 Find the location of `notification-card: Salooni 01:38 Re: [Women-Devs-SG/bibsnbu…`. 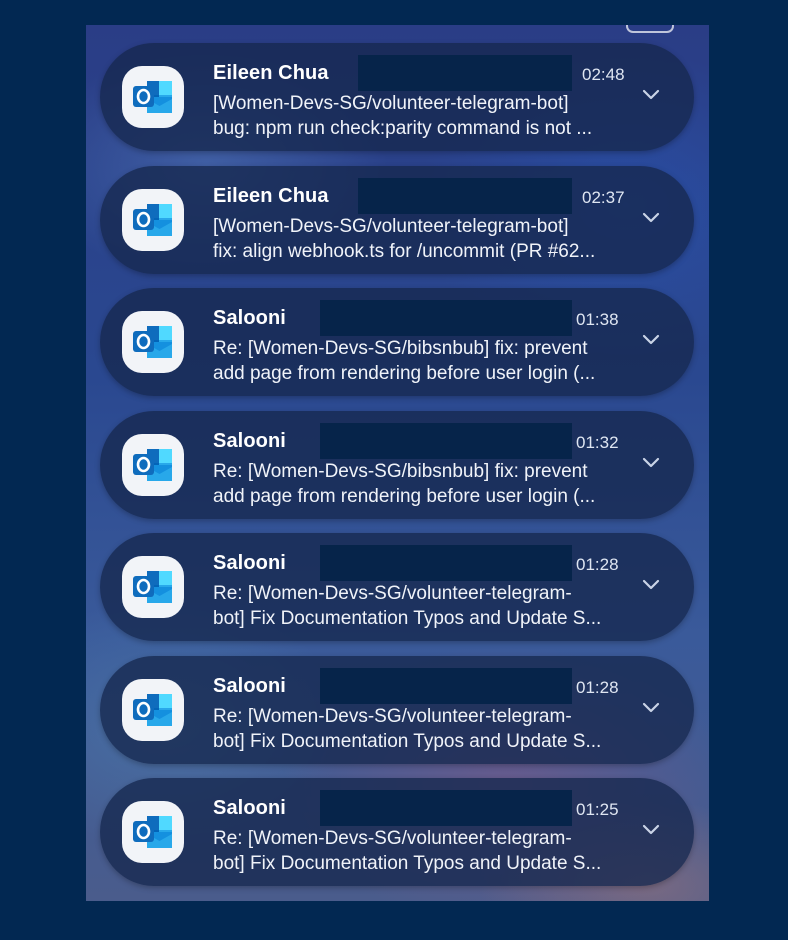

notification-card: Salooni 01:38 Re: [Women-Devs-SG/bibsnbu… is located at coordinates (397, 342).